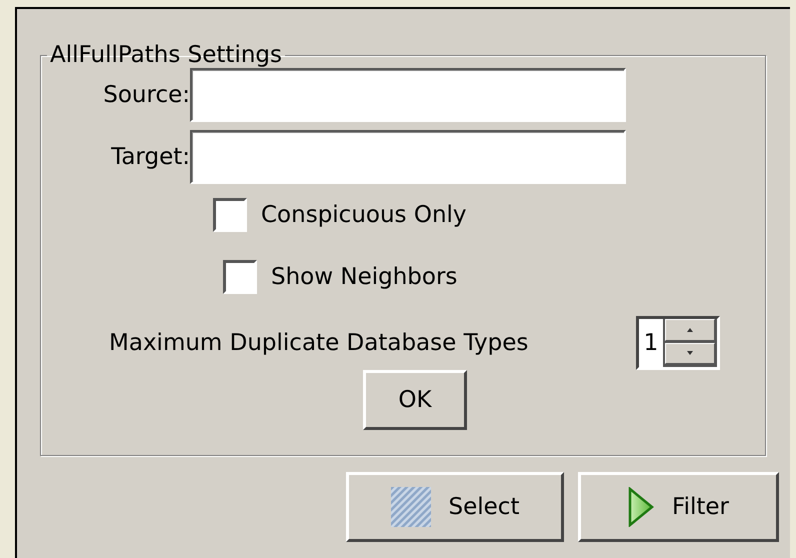 The height and width of the screenshot is (558, 796). Describe the element at coordinates (641, 507) in the screenshot. I see `play-icon` at that location.